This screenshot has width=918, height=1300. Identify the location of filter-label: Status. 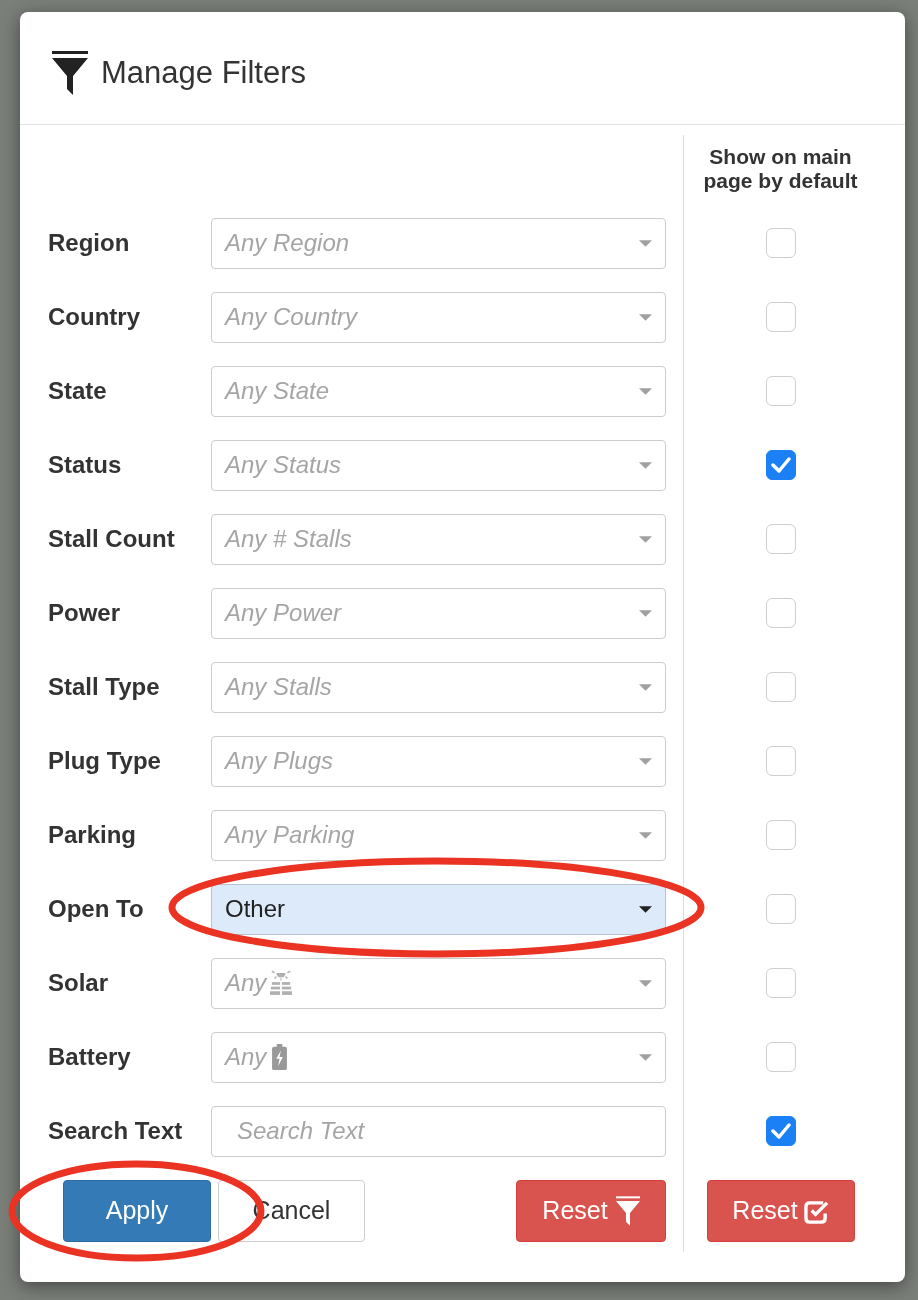
(85, 465).